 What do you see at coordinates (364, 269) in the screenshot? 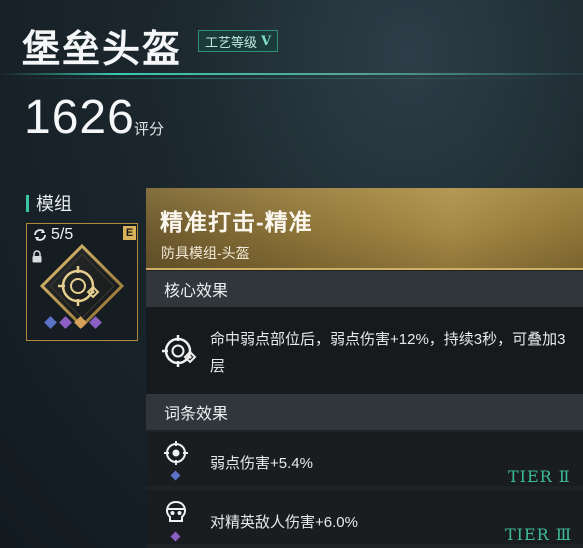
I see `panel-header-border` at bounding box center [364, 269].